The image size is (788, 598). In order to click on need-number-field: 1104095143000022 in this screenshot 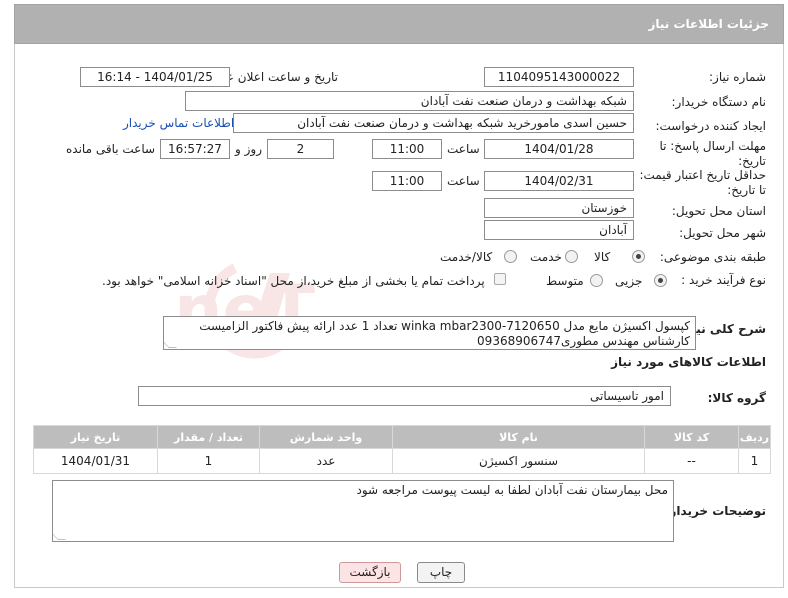, I will do `click(559, 77)`.